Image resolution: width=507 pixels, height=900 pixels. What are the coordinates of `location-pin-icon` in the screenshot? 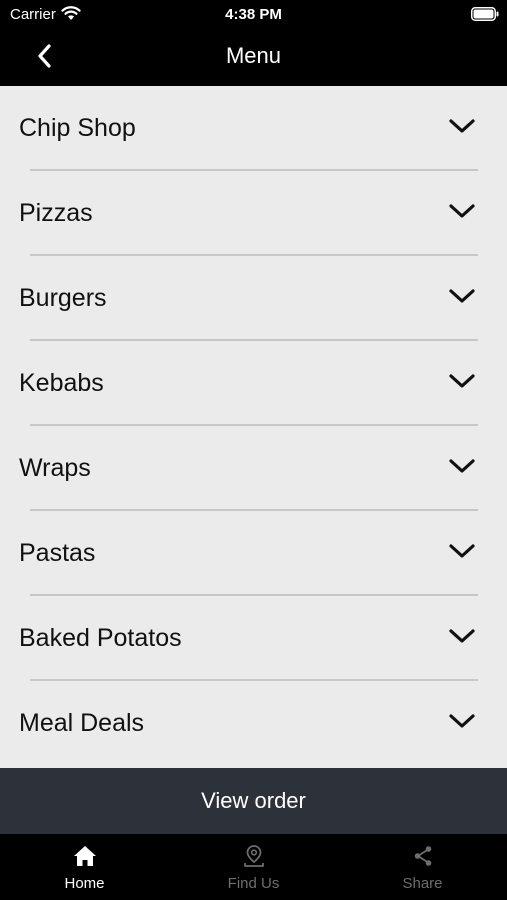 It's located at (254, 856).